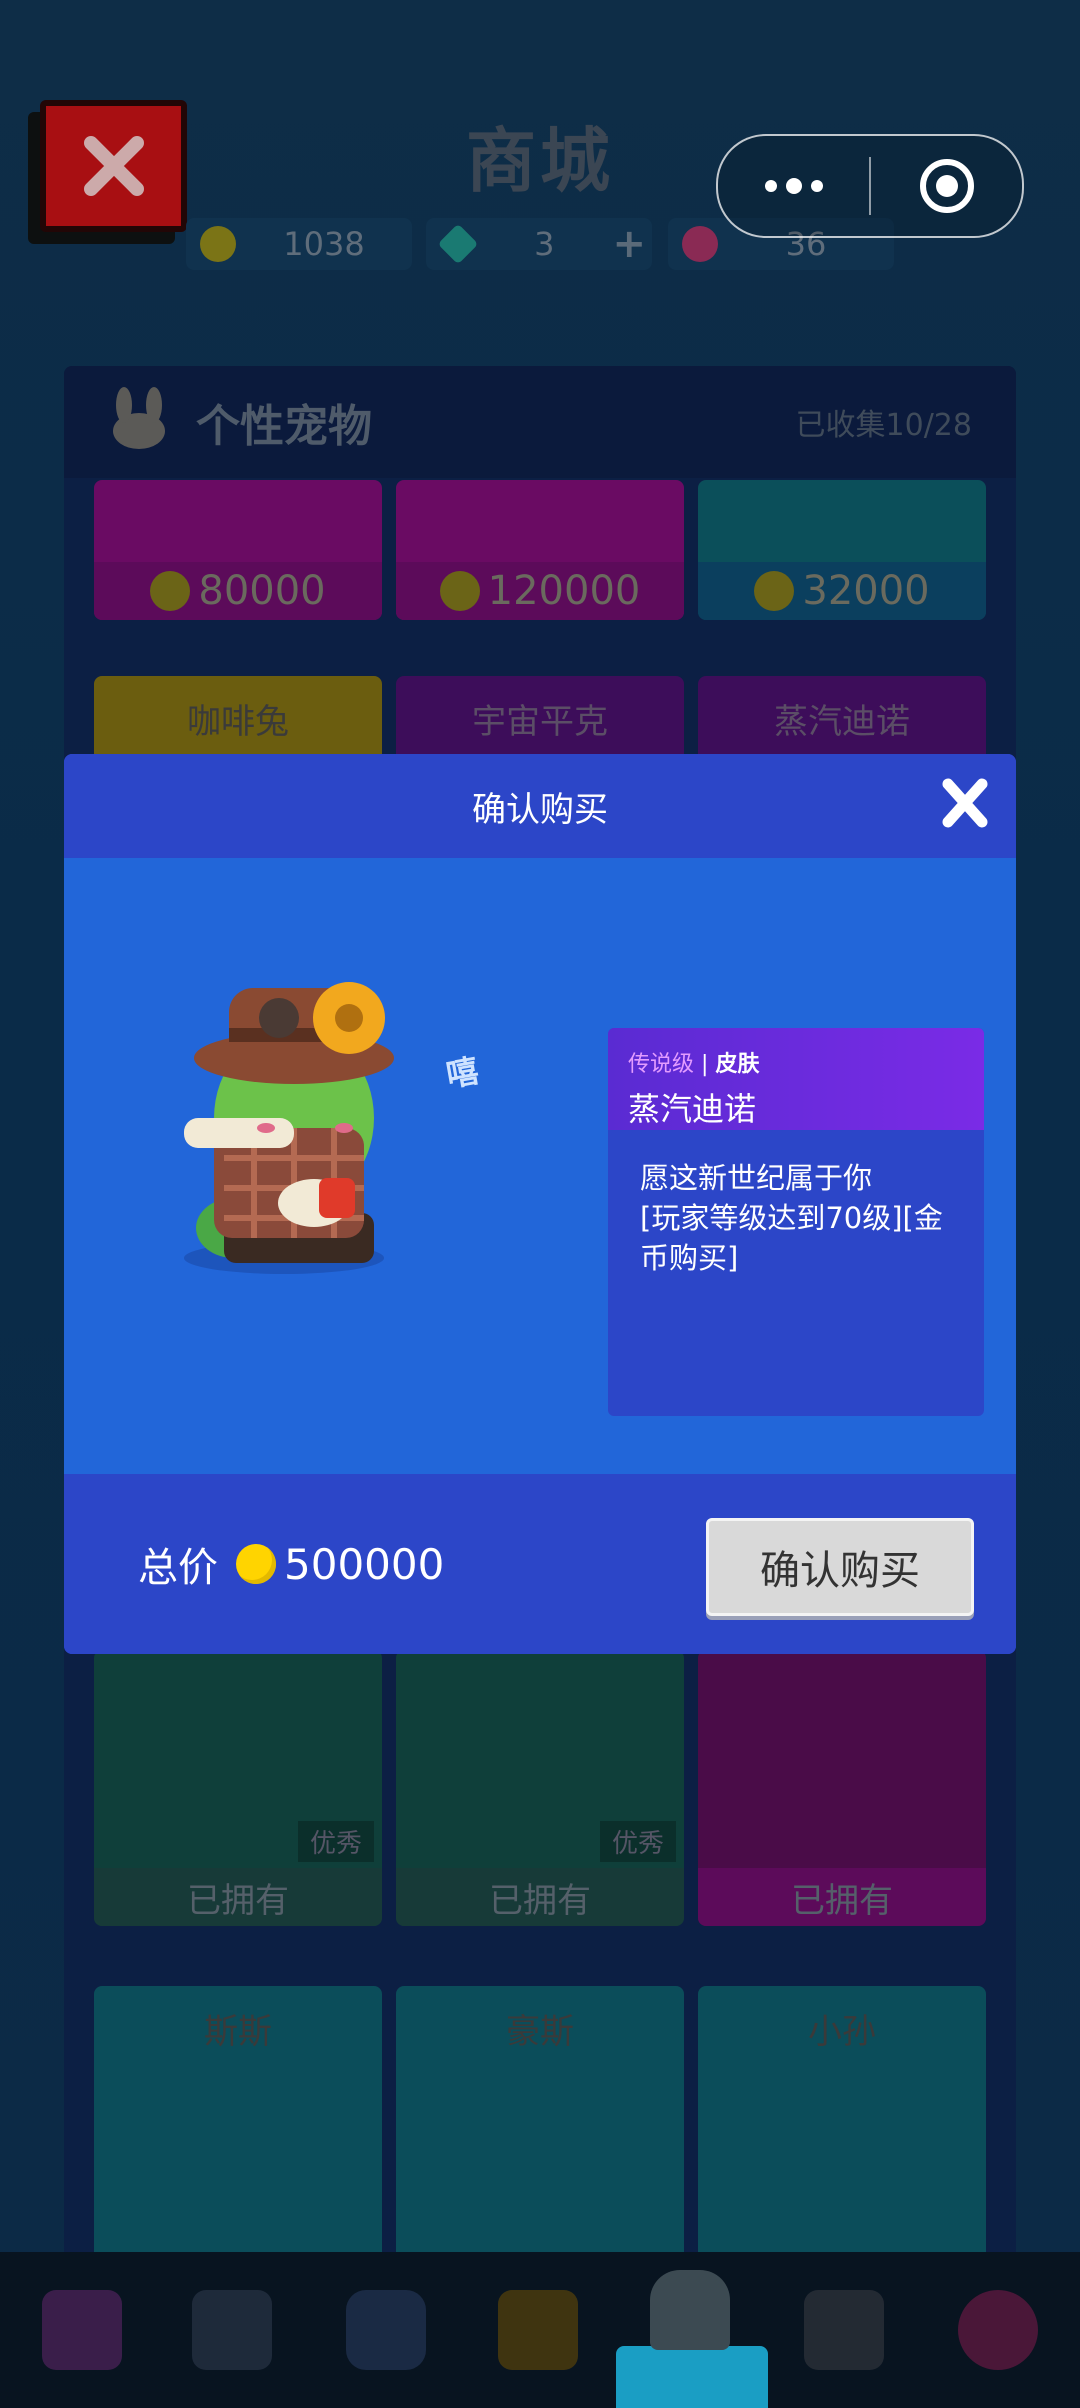  What do you see at coordinates (262, 591) in the screenshot?
I see `price: 80000` at bounding box center [262, 591].